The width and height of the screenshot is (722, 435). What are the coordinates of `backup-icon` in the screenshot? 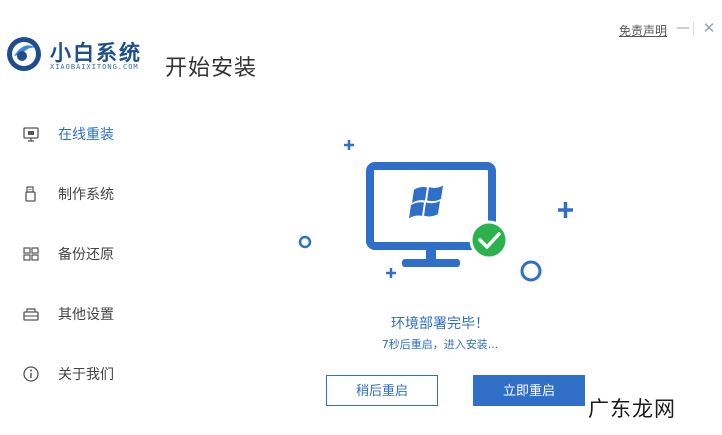 It's located at (31, 254).